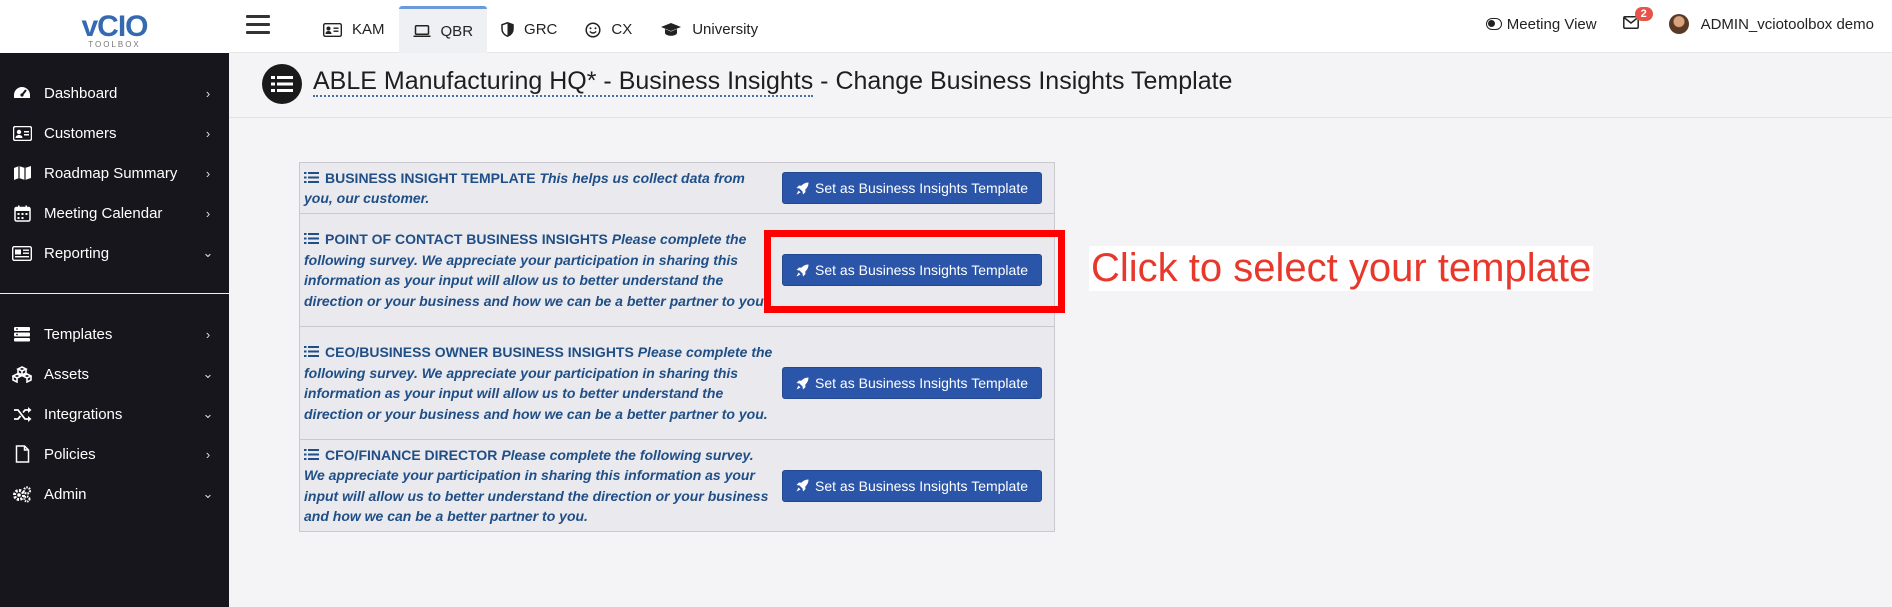 The image size is (1892, 607). I want to click on smile-icon, so click(593, 29).